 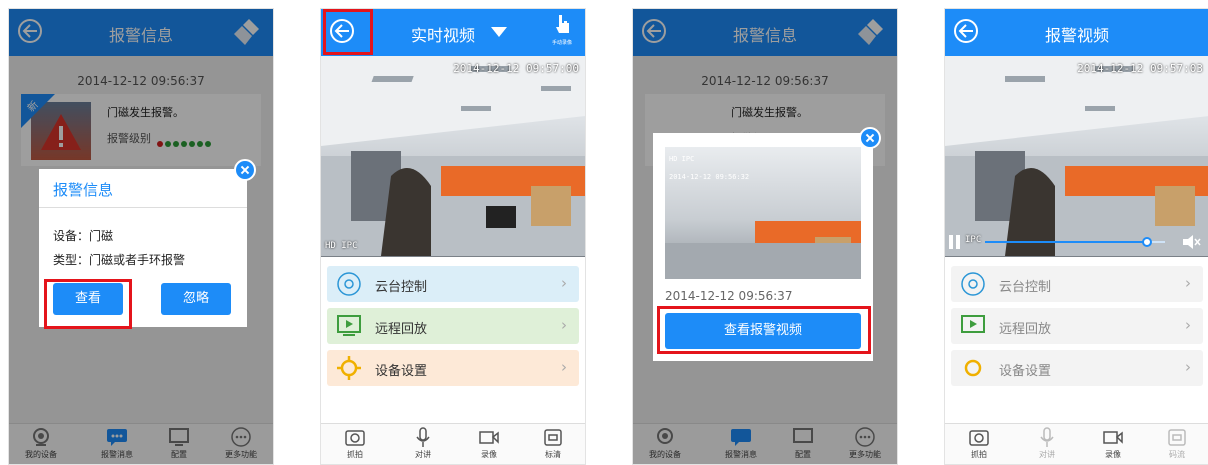 What do you see at coordinates (245, 170) in the screenshot?
I see `close-dialog-icon` at bounding box center [245, 170].